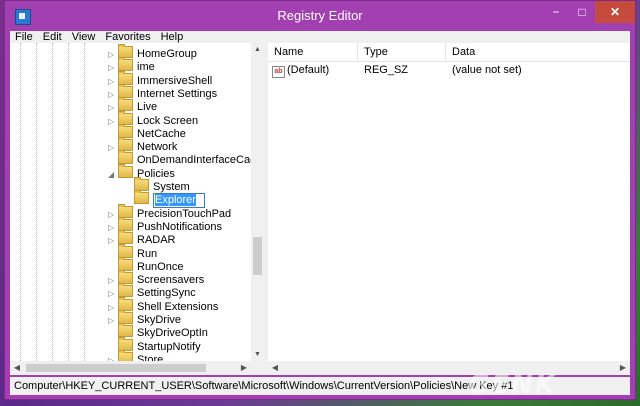  What do you see at coordinates (257, 256) in the screenshot?
I see `tree-scroll-thumb` at bounding box center [257, 256].